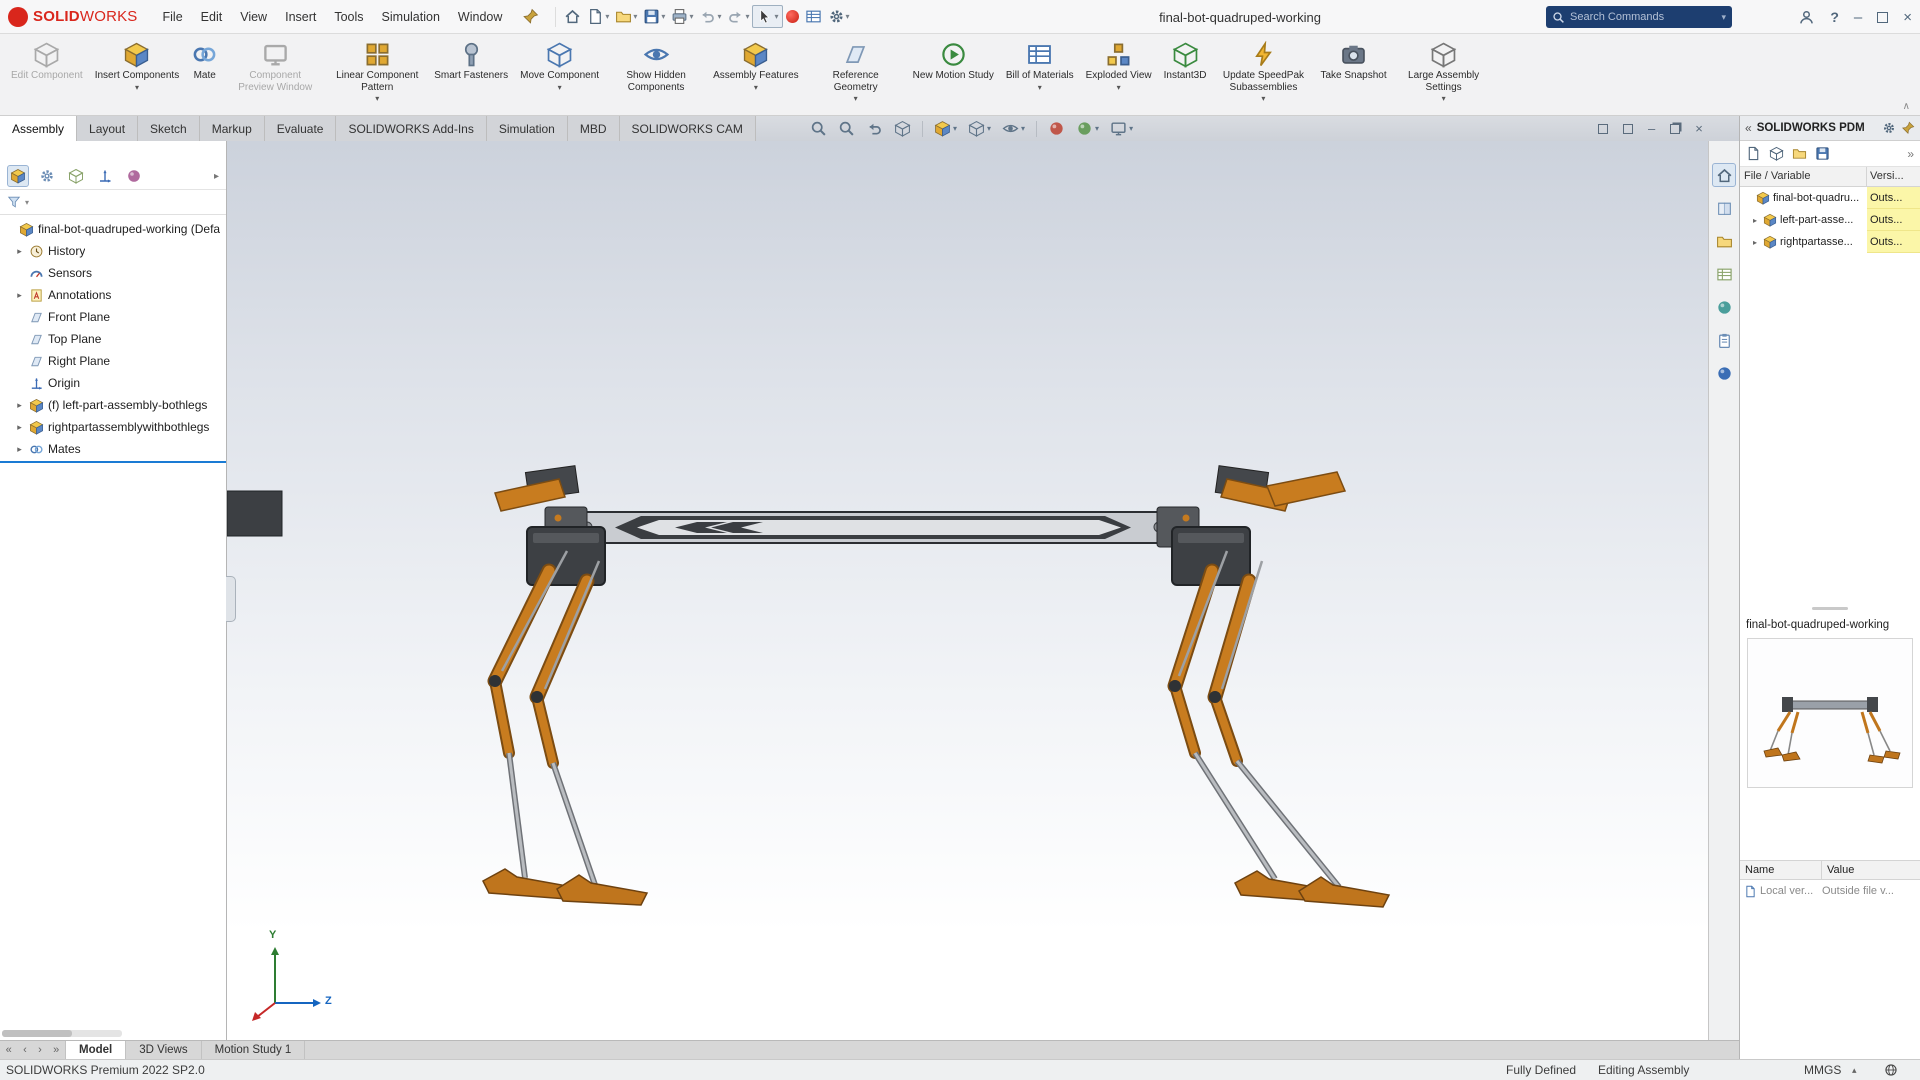  I want to click on first-tab-icon, so click(9, 1050).